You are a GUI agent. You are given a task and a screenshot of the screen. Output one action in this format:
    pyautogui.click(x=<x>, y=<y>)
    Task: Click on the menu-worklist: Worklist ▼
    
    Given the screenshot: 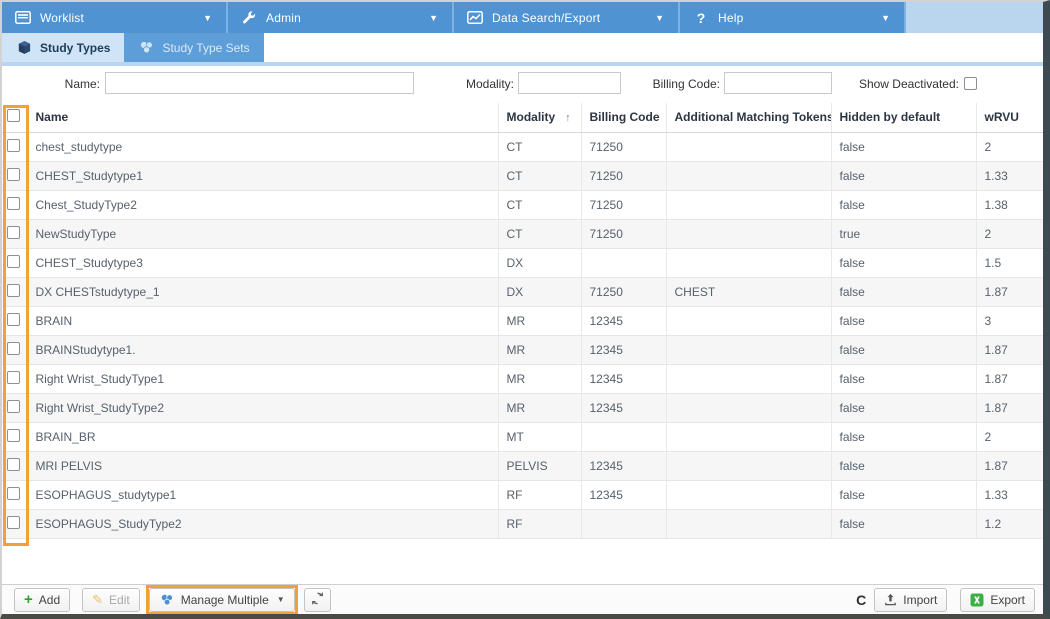 What is the action you would take?
    pyautogui.click(x=115, y=17)
    